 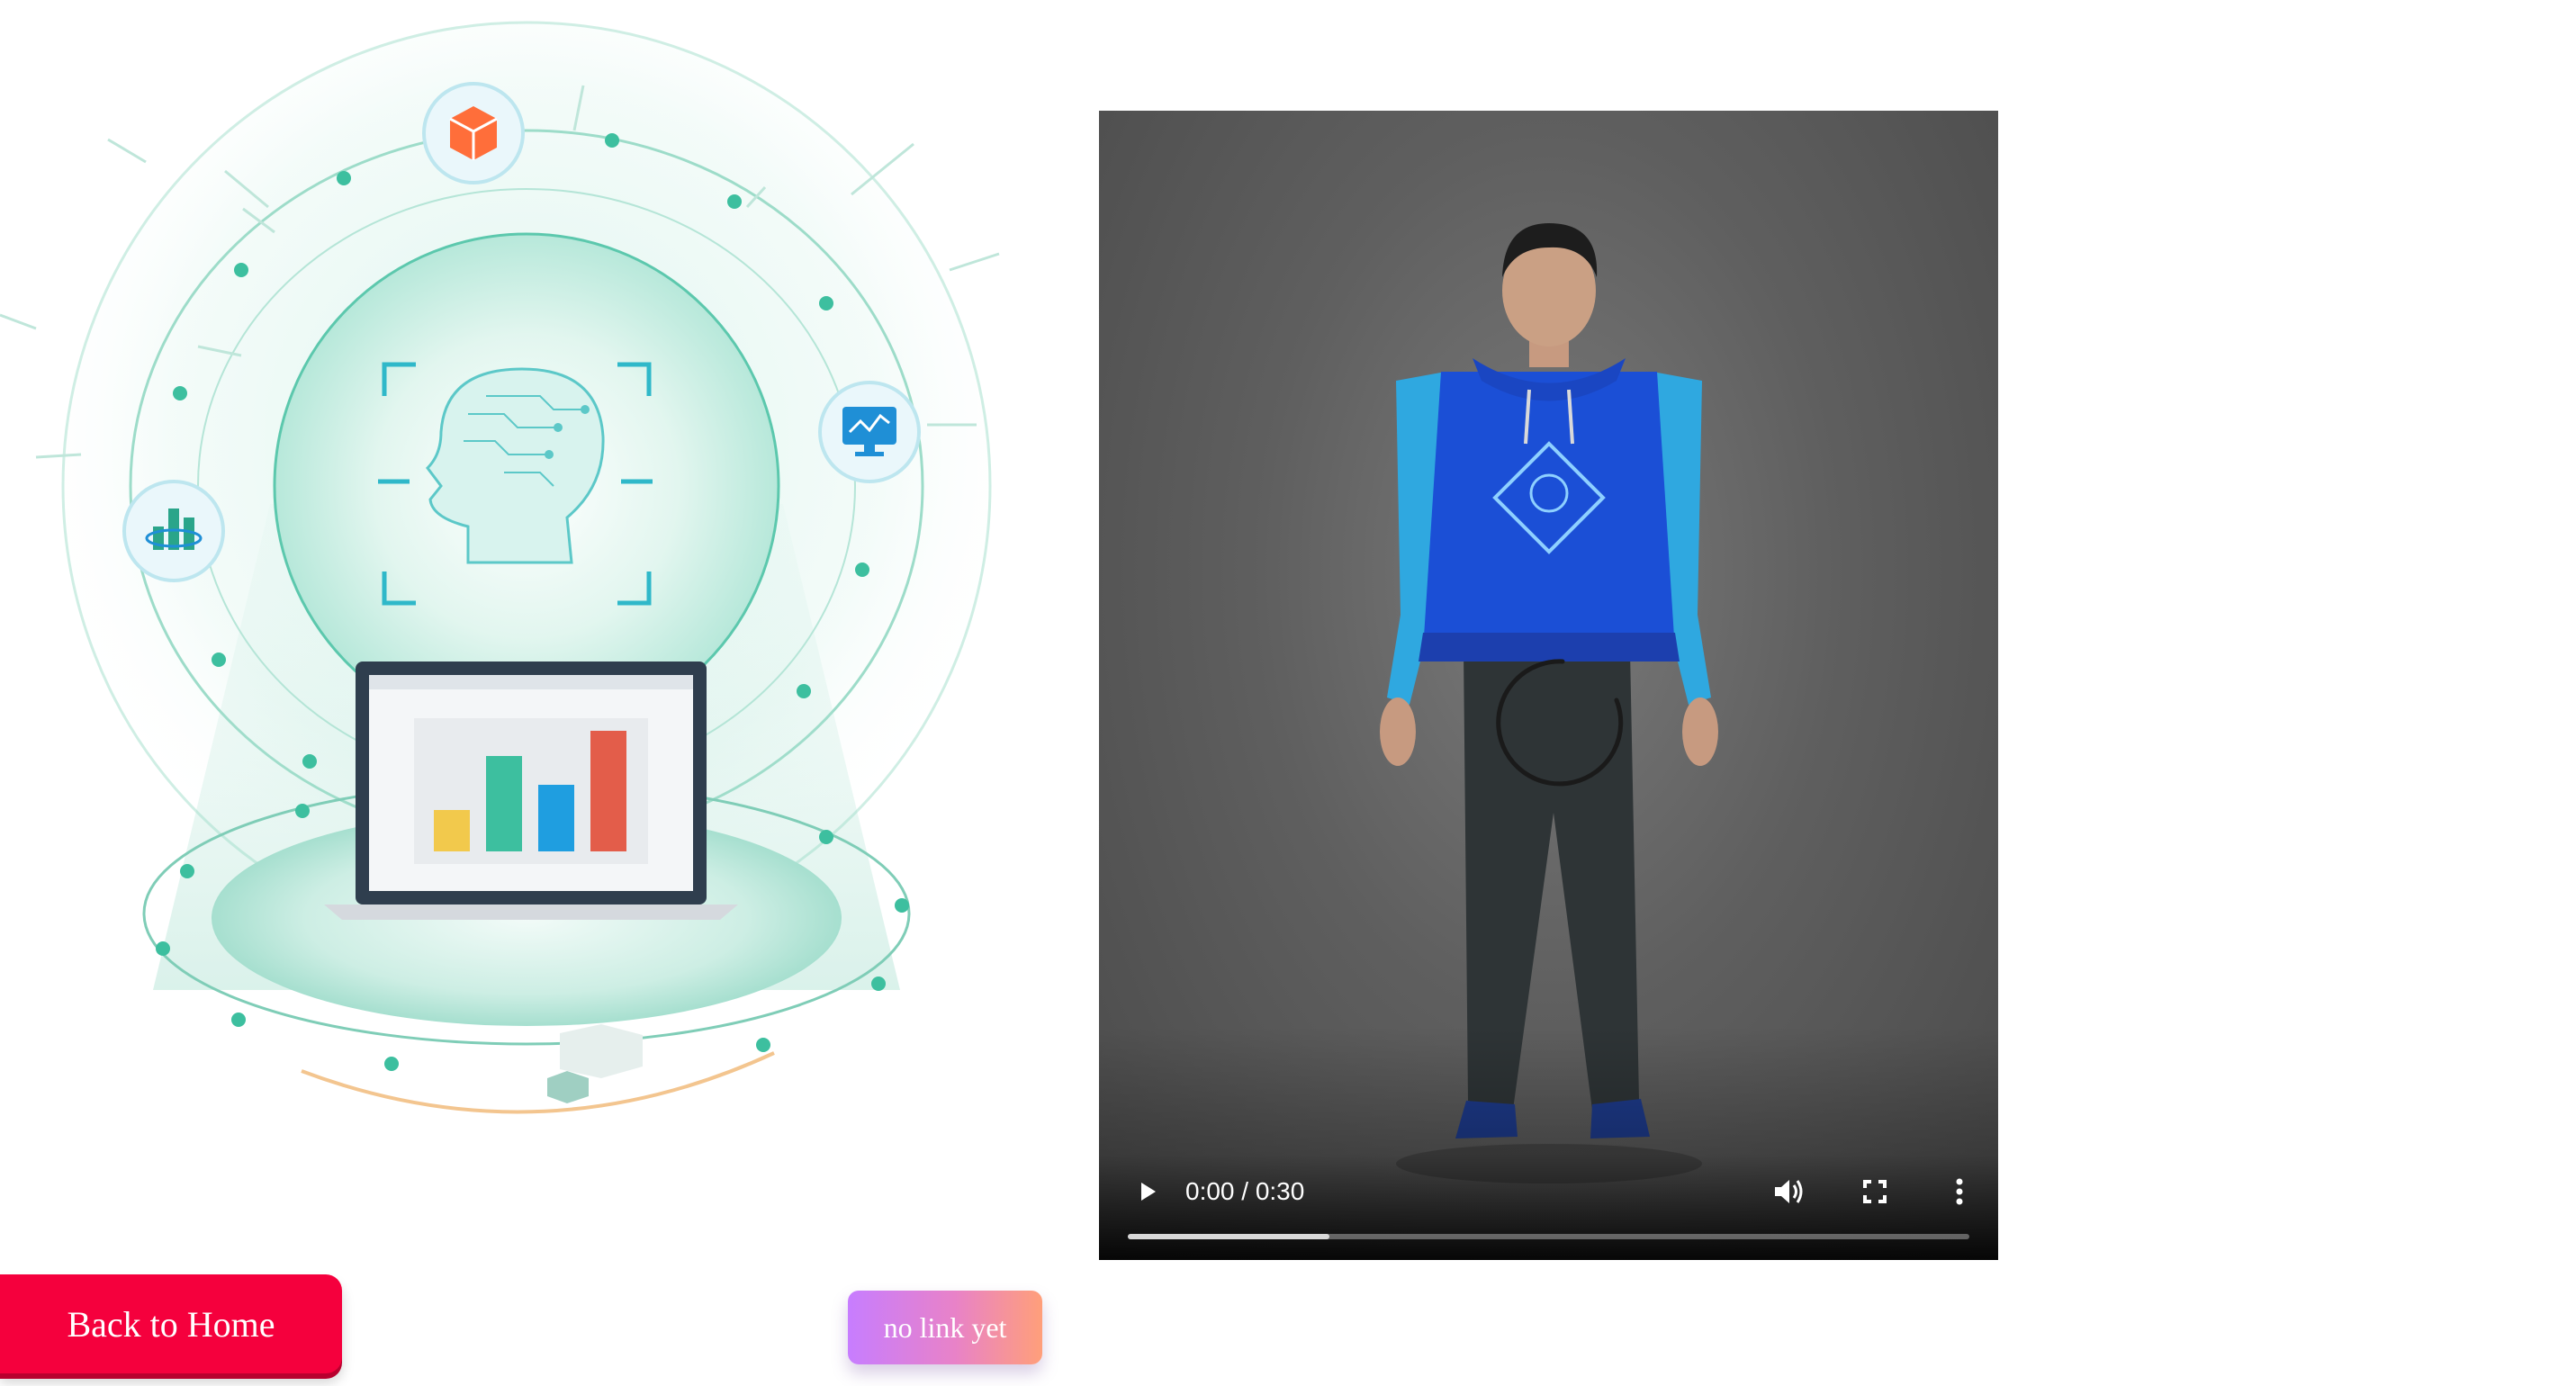 I want to click on back-to-home-button: Back to Home, so click(x=171, y=1324).